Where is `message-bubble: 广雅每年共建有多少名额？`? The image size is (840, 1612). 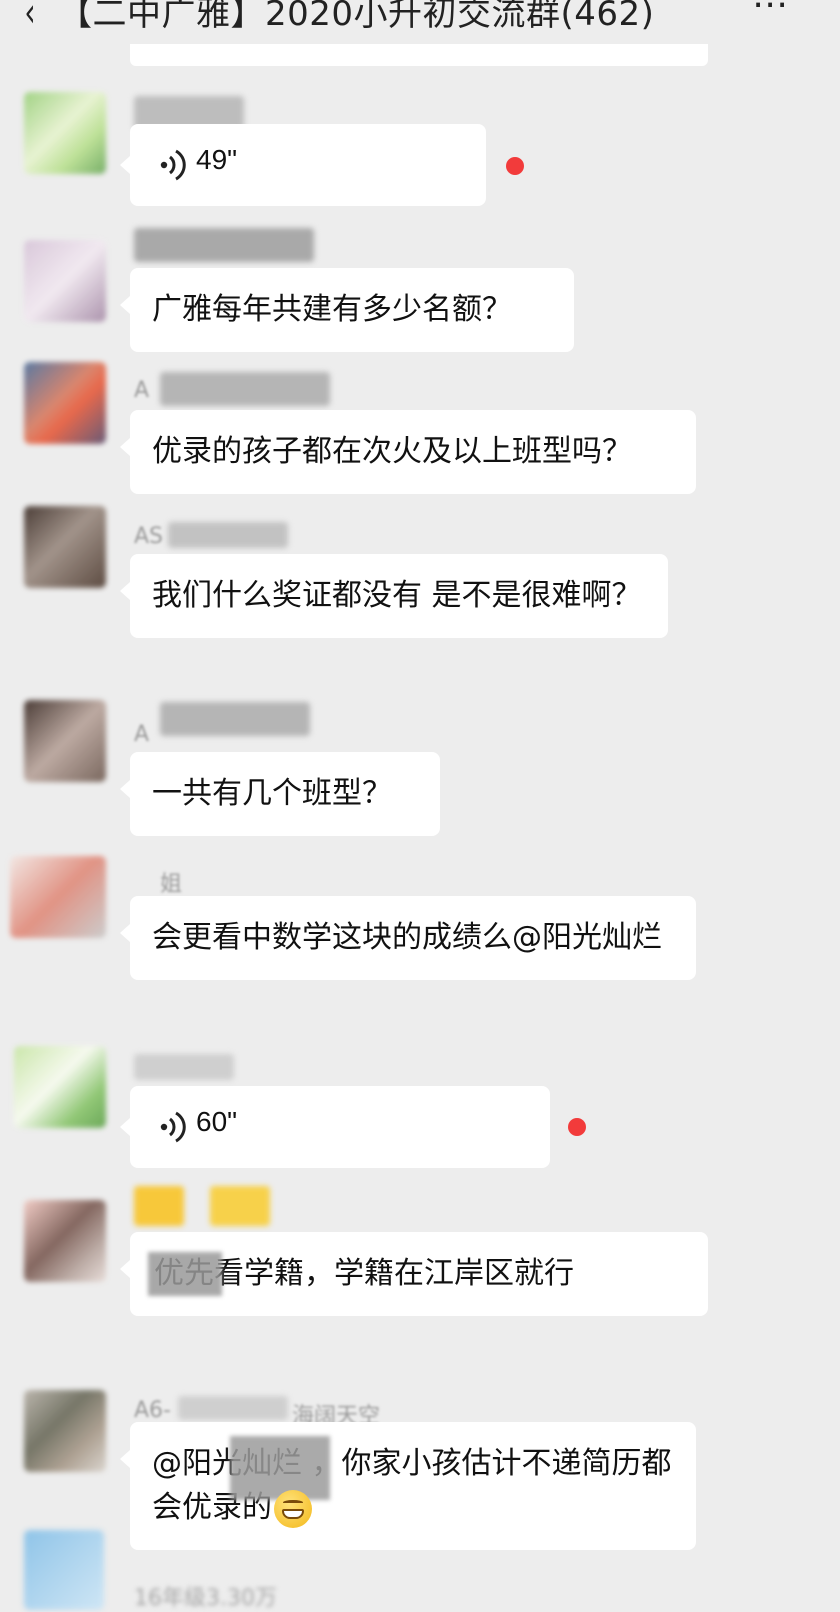
message-bubble: 广雅每年共建有多少名额？ is located at coordinates (347, 310).